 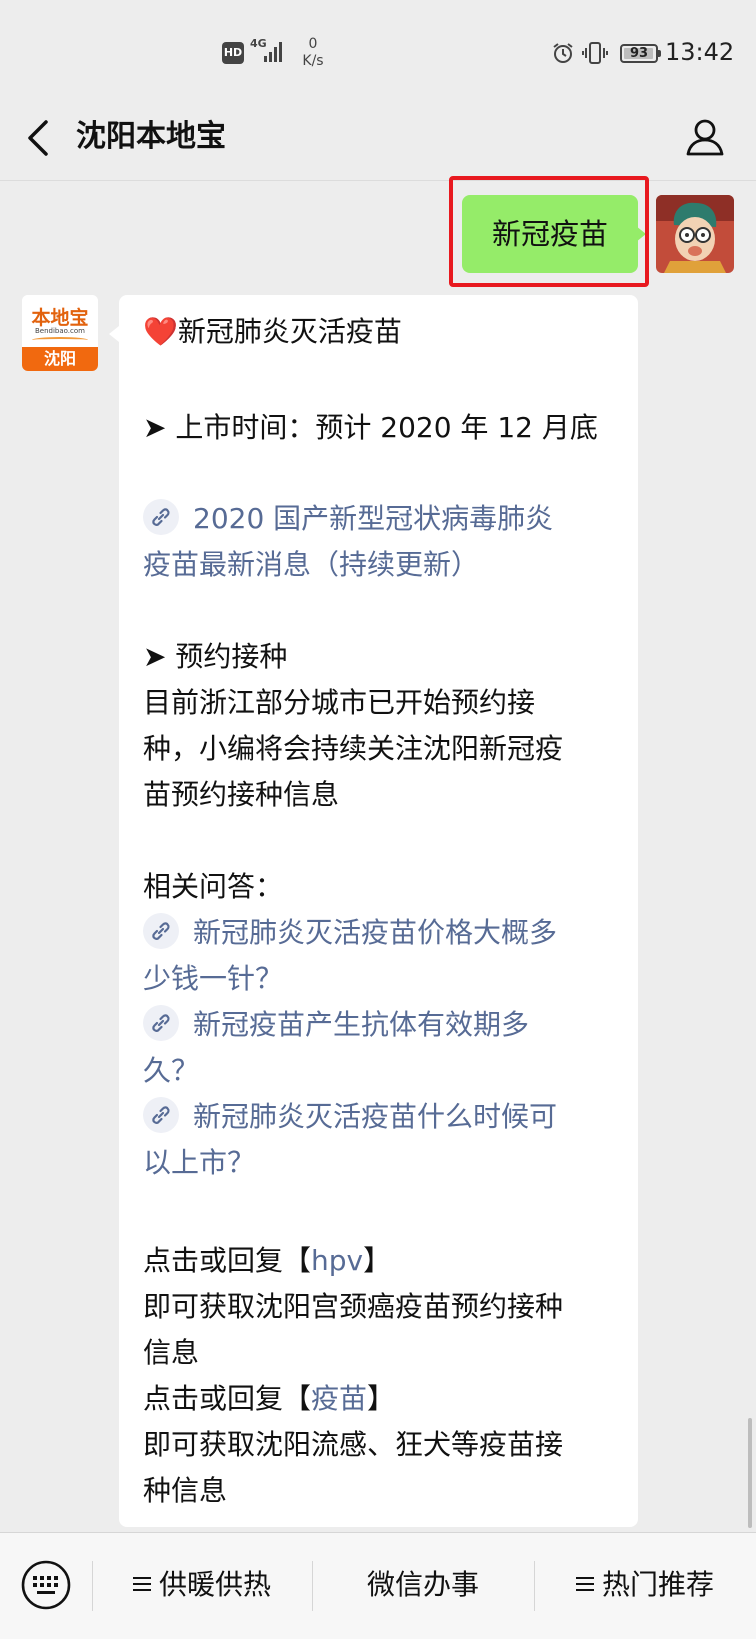 I want to click on status-bar: HD 4G 0 K/s 93 13:42, so click(x=378, y=48).